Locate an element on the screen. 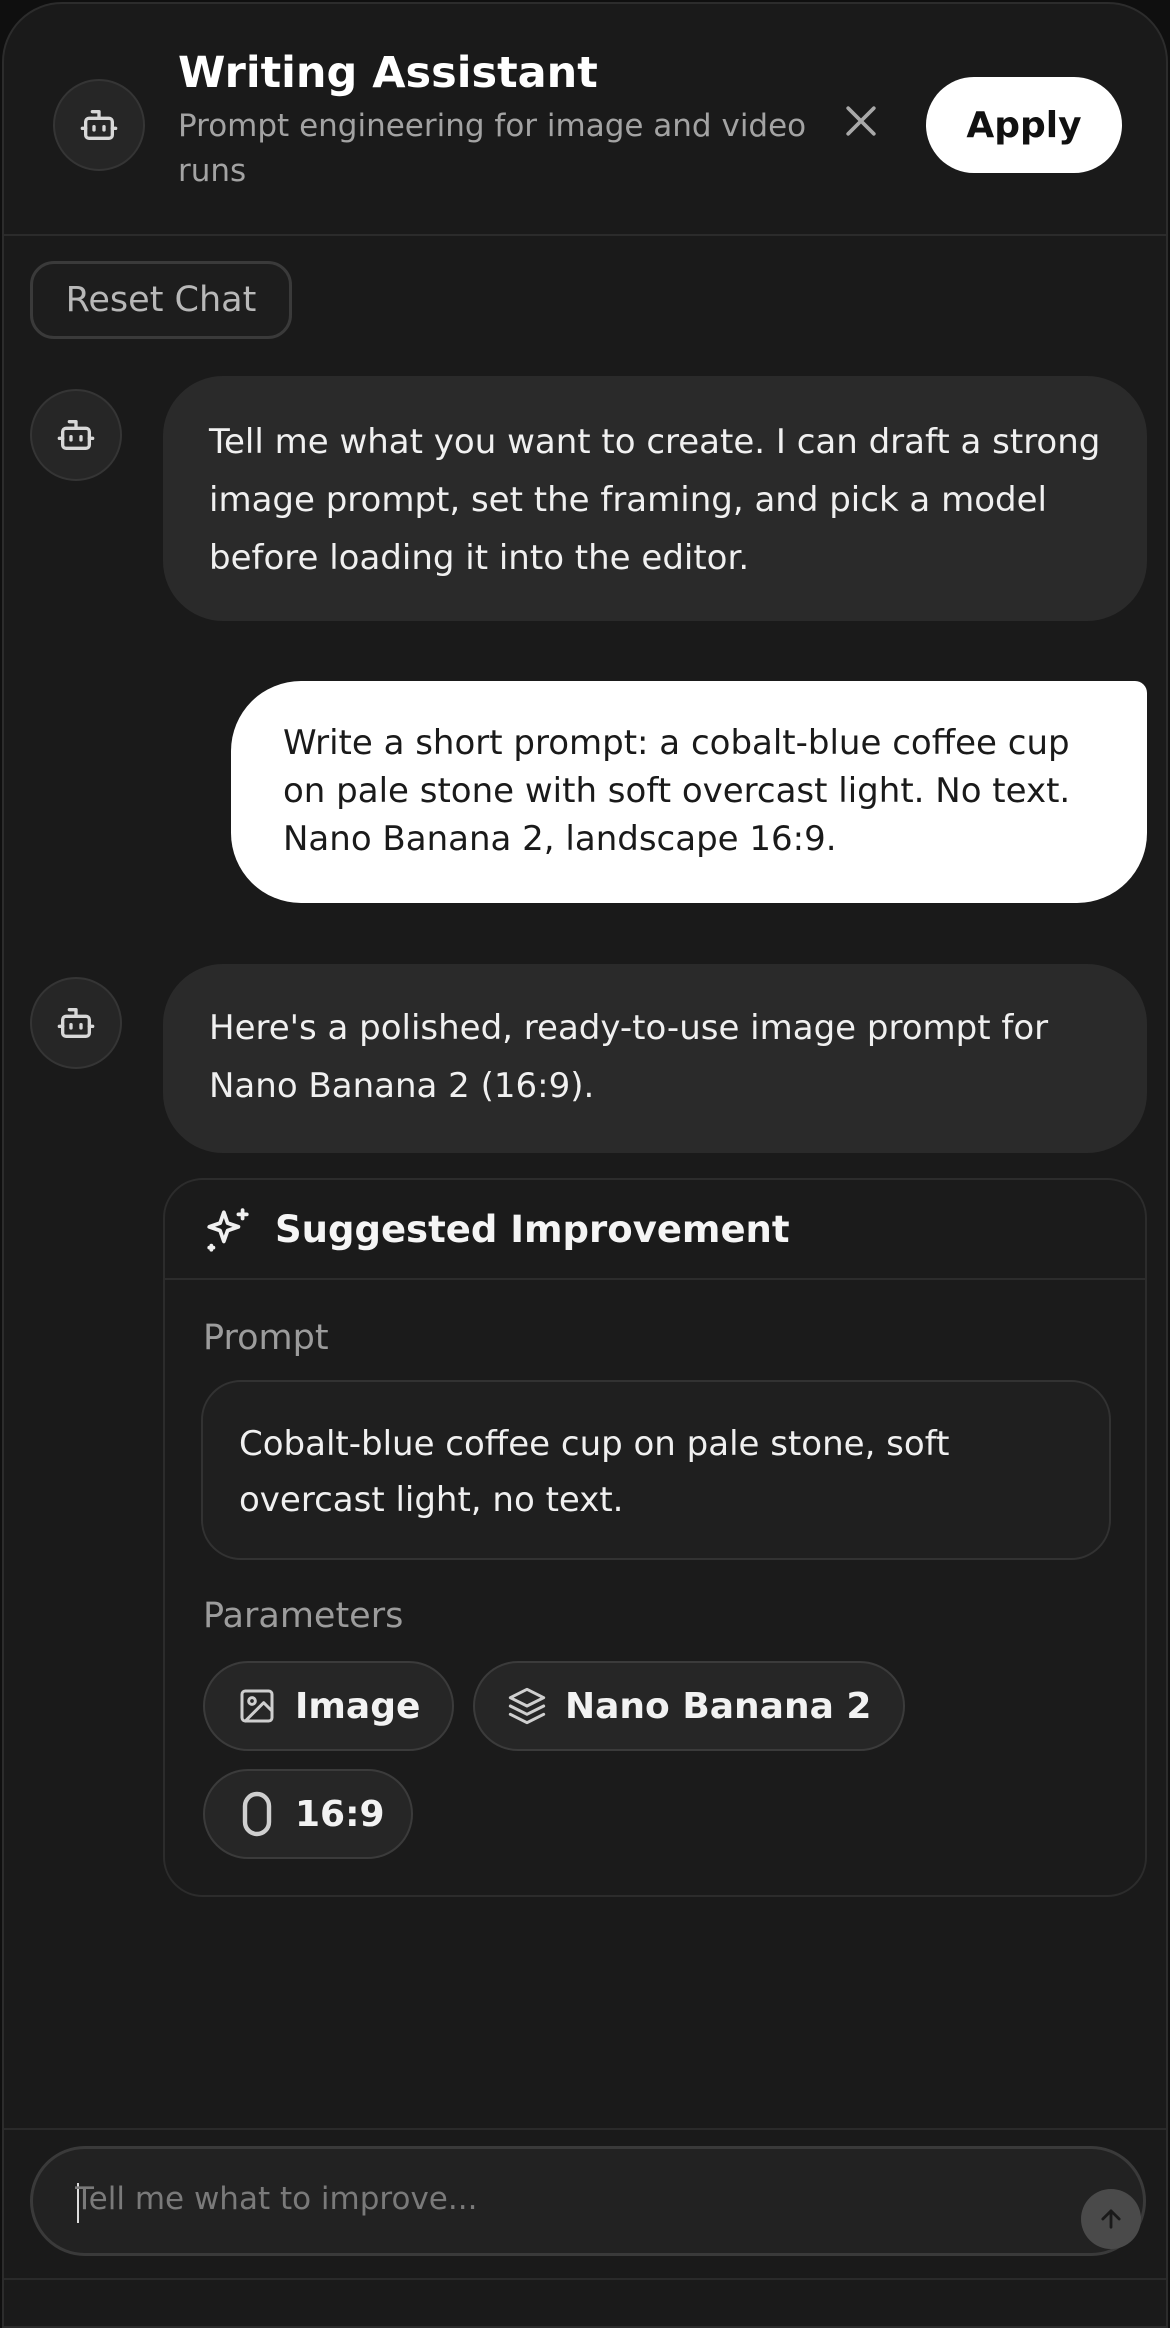  send-button is located at coordinates (1111, 2219).